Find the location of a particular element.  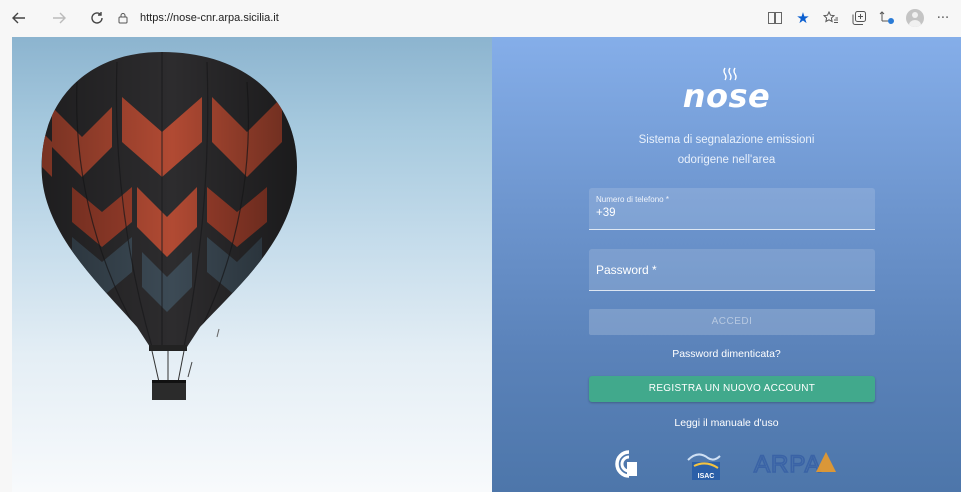

svg-text: ARPA is located at coordinates (788, 464).